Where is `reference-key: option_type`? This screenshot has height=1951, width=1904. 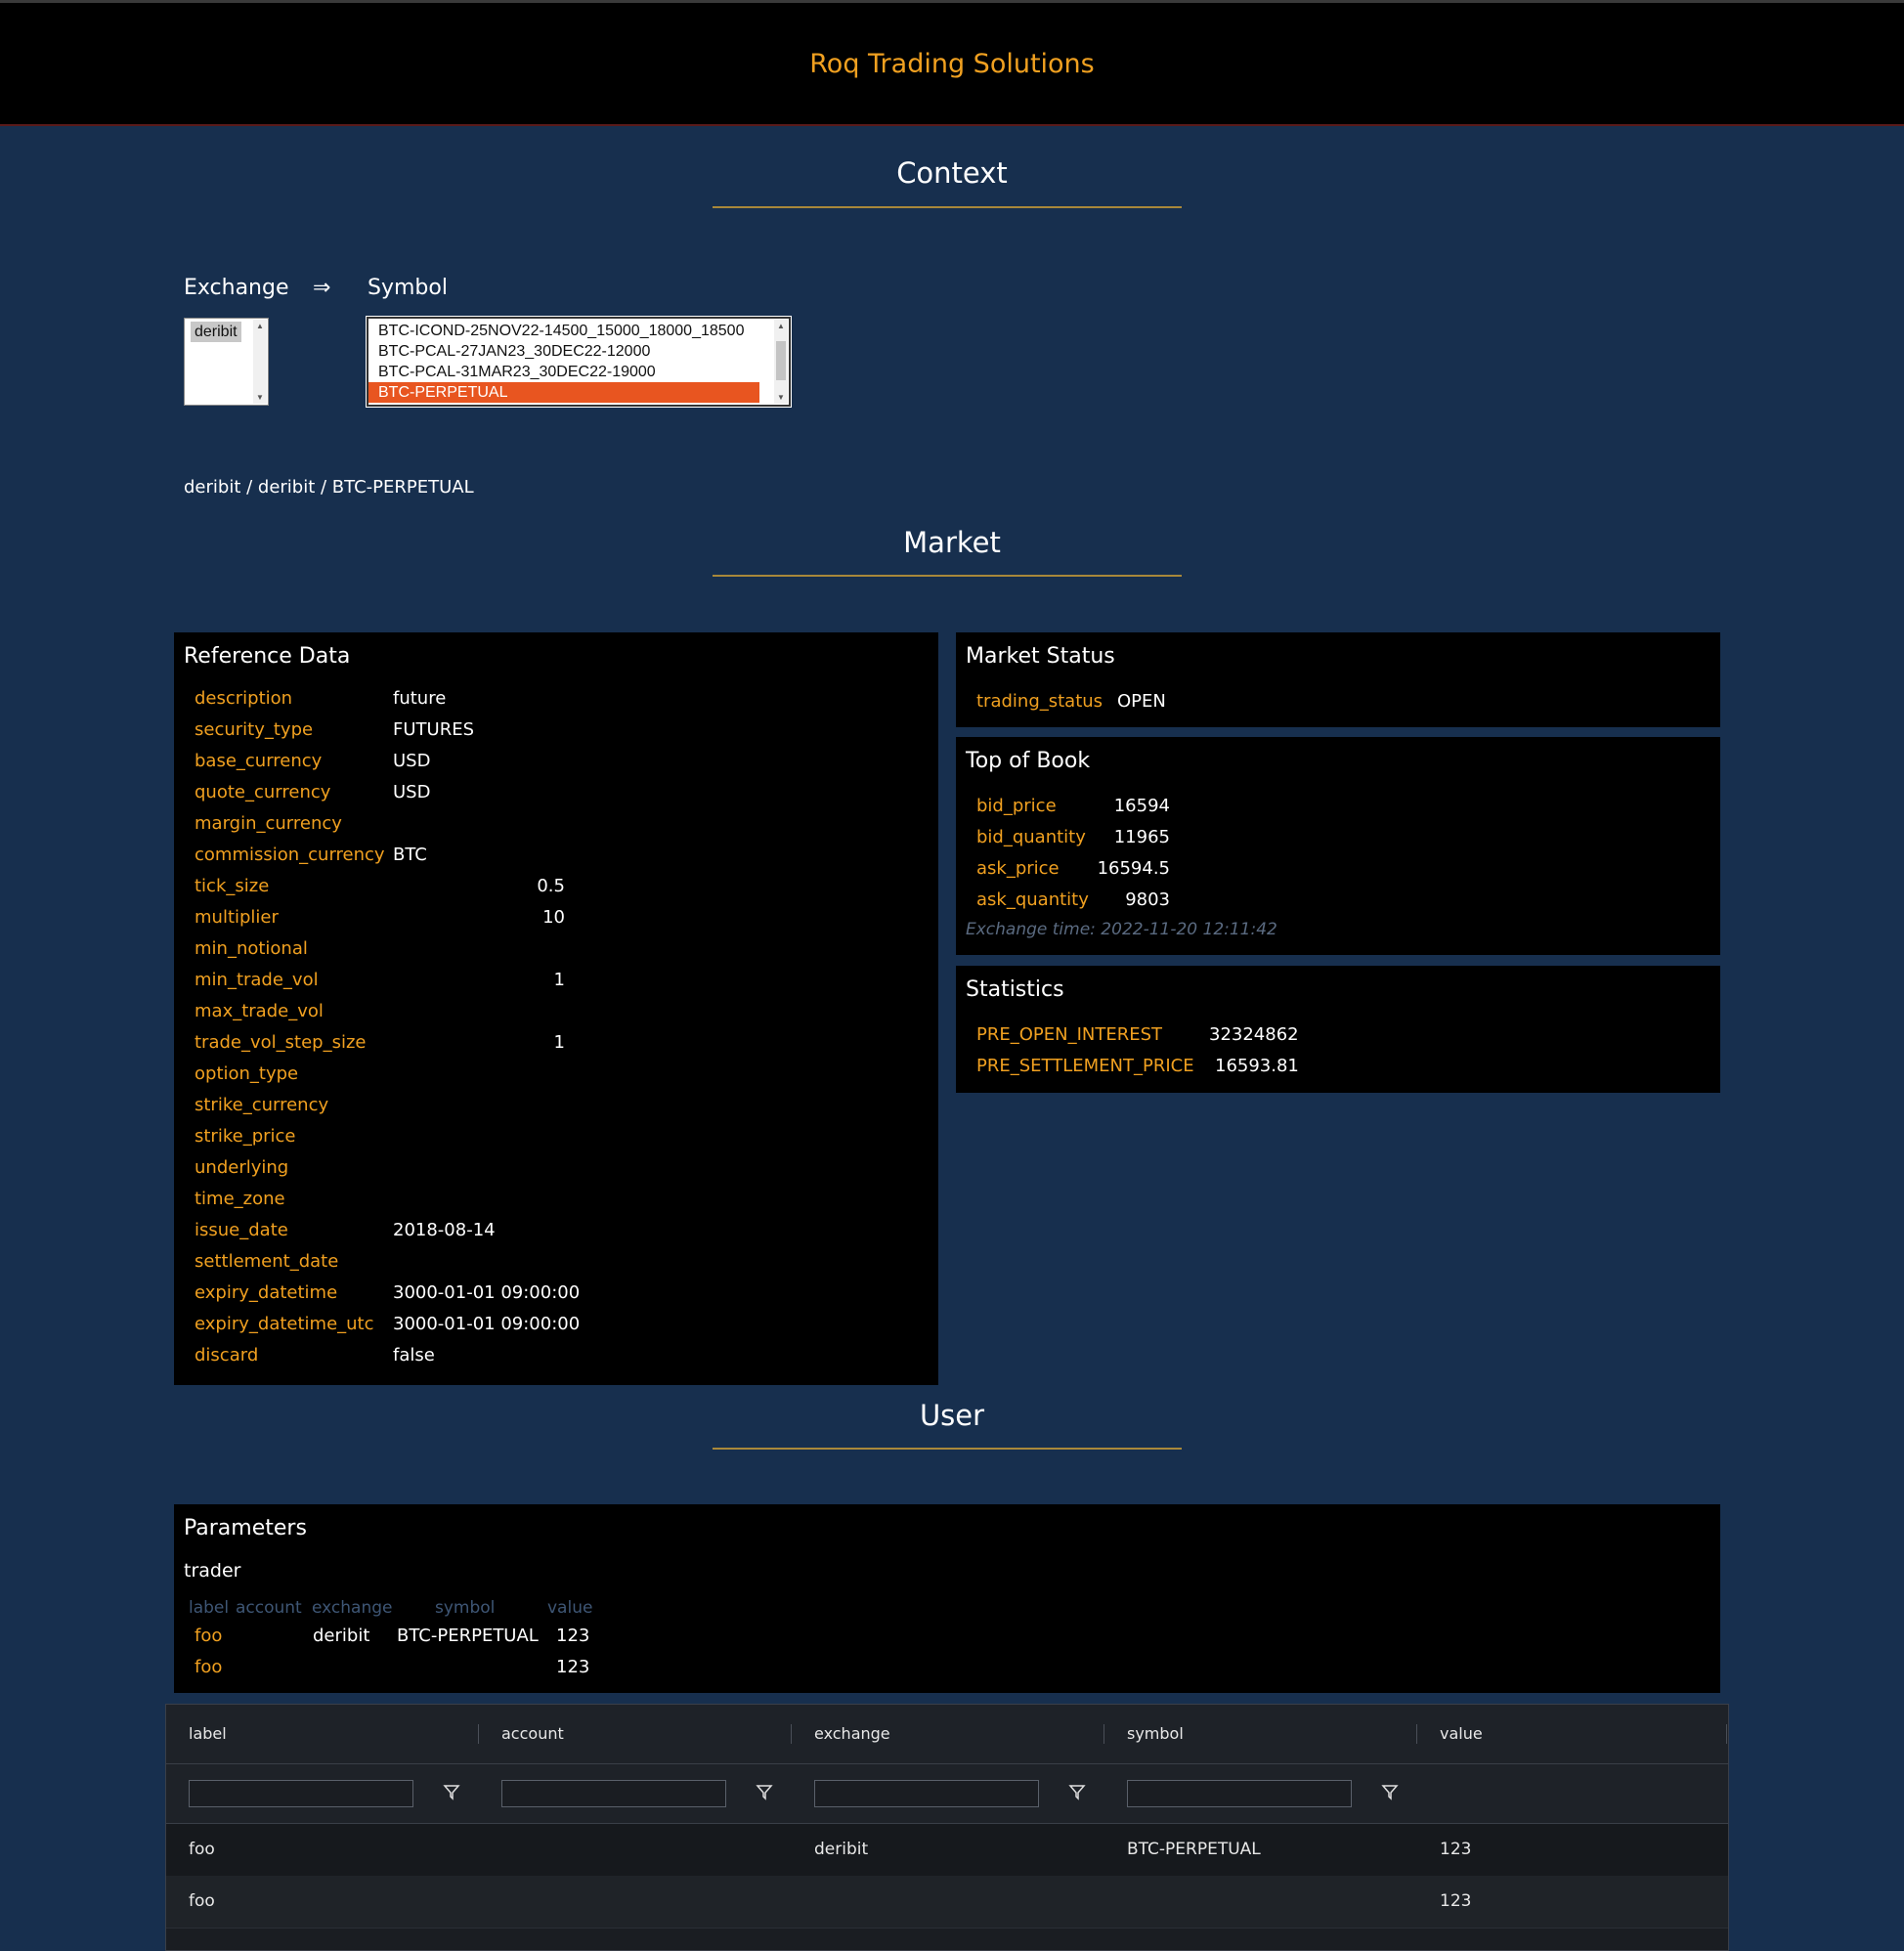
reference-key: option_type is located at coordinates (247, 1073).